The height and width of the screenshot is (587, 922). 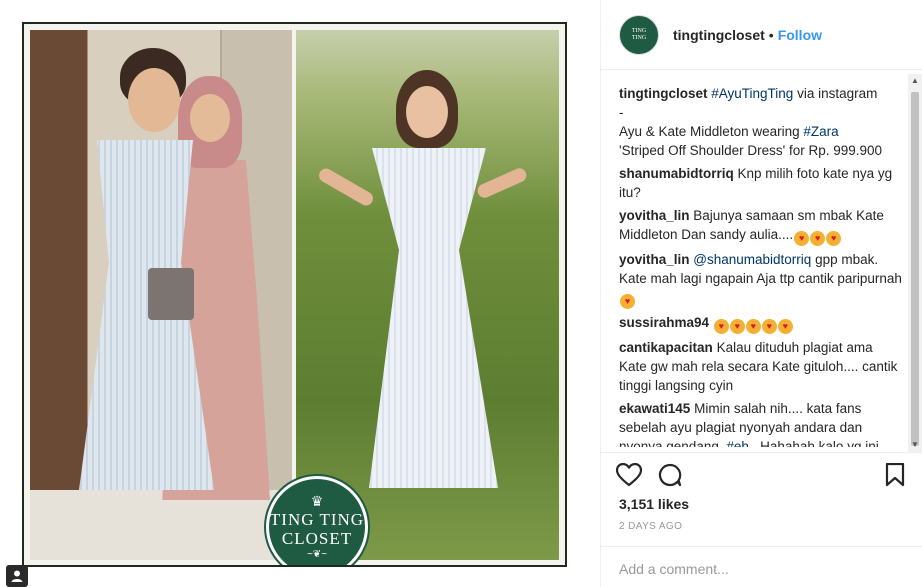 What do you see at coordinates (670, 475) in the screenshot?
I see `comment-icon` at bounding box center [670, 475].